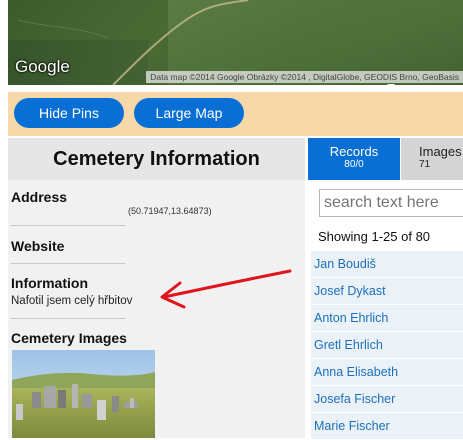  I want to click on record-item: Anna Elisabeth, so click(387, 372).